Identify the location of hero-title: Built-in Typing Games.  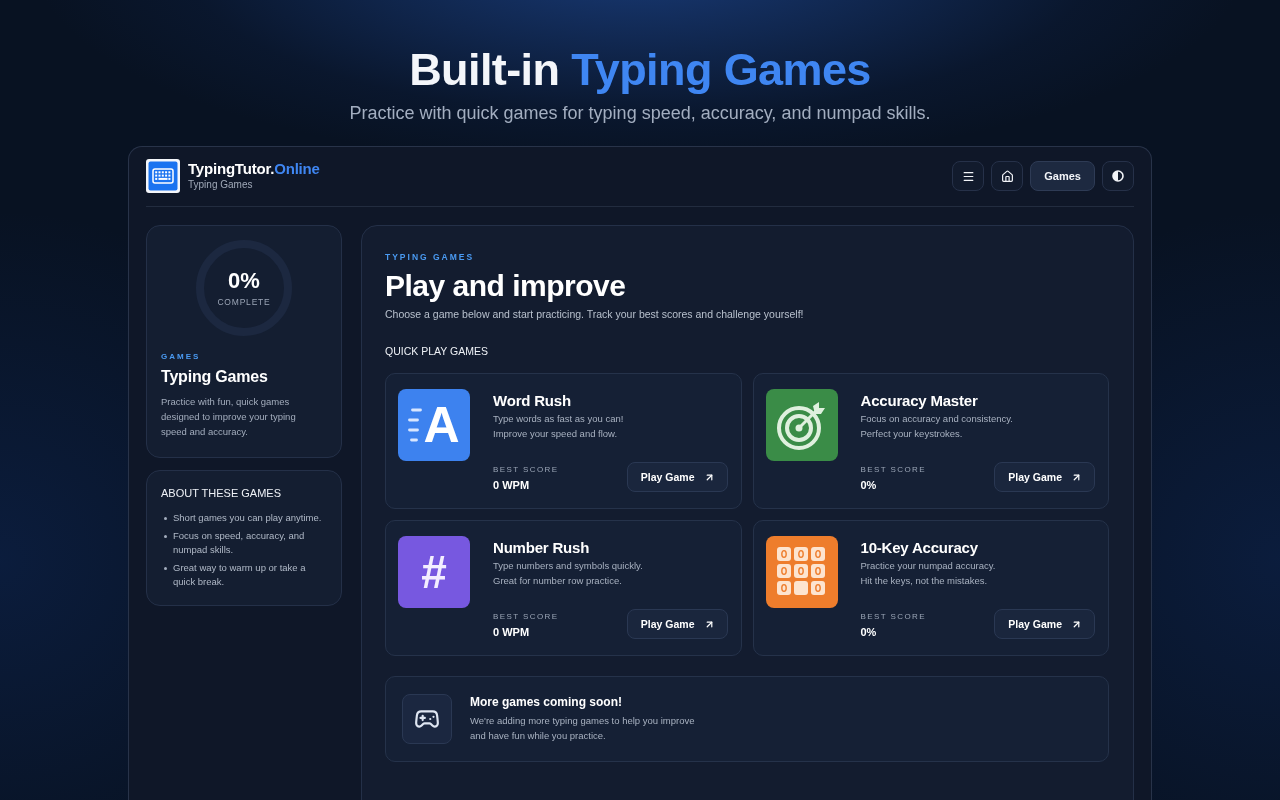
(640, 70).